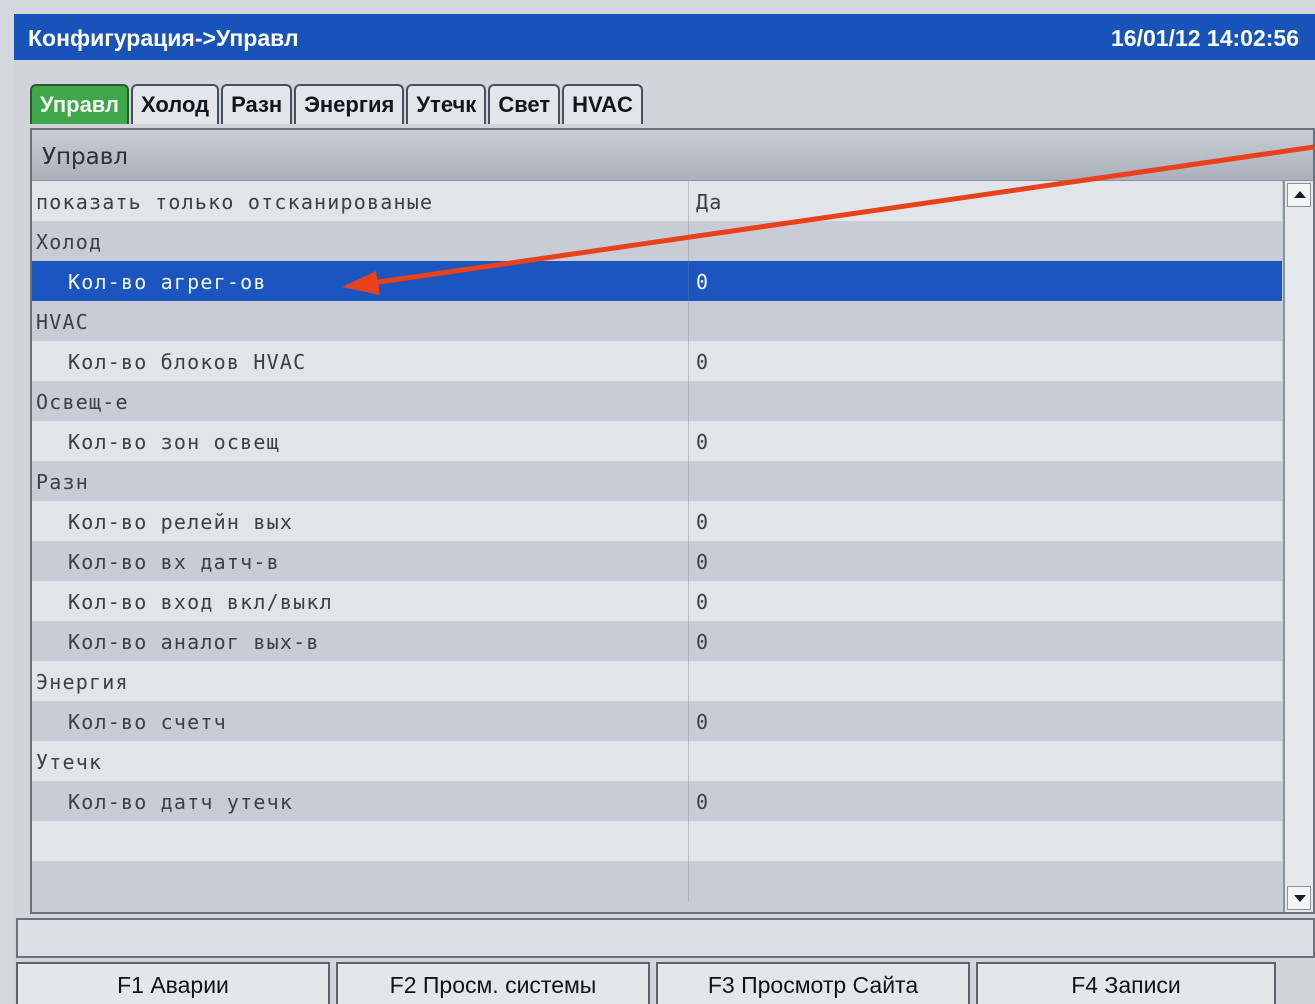 The image size is (1315, 1004). I want to click on list-item-label: Утечк, so click(69, 762).